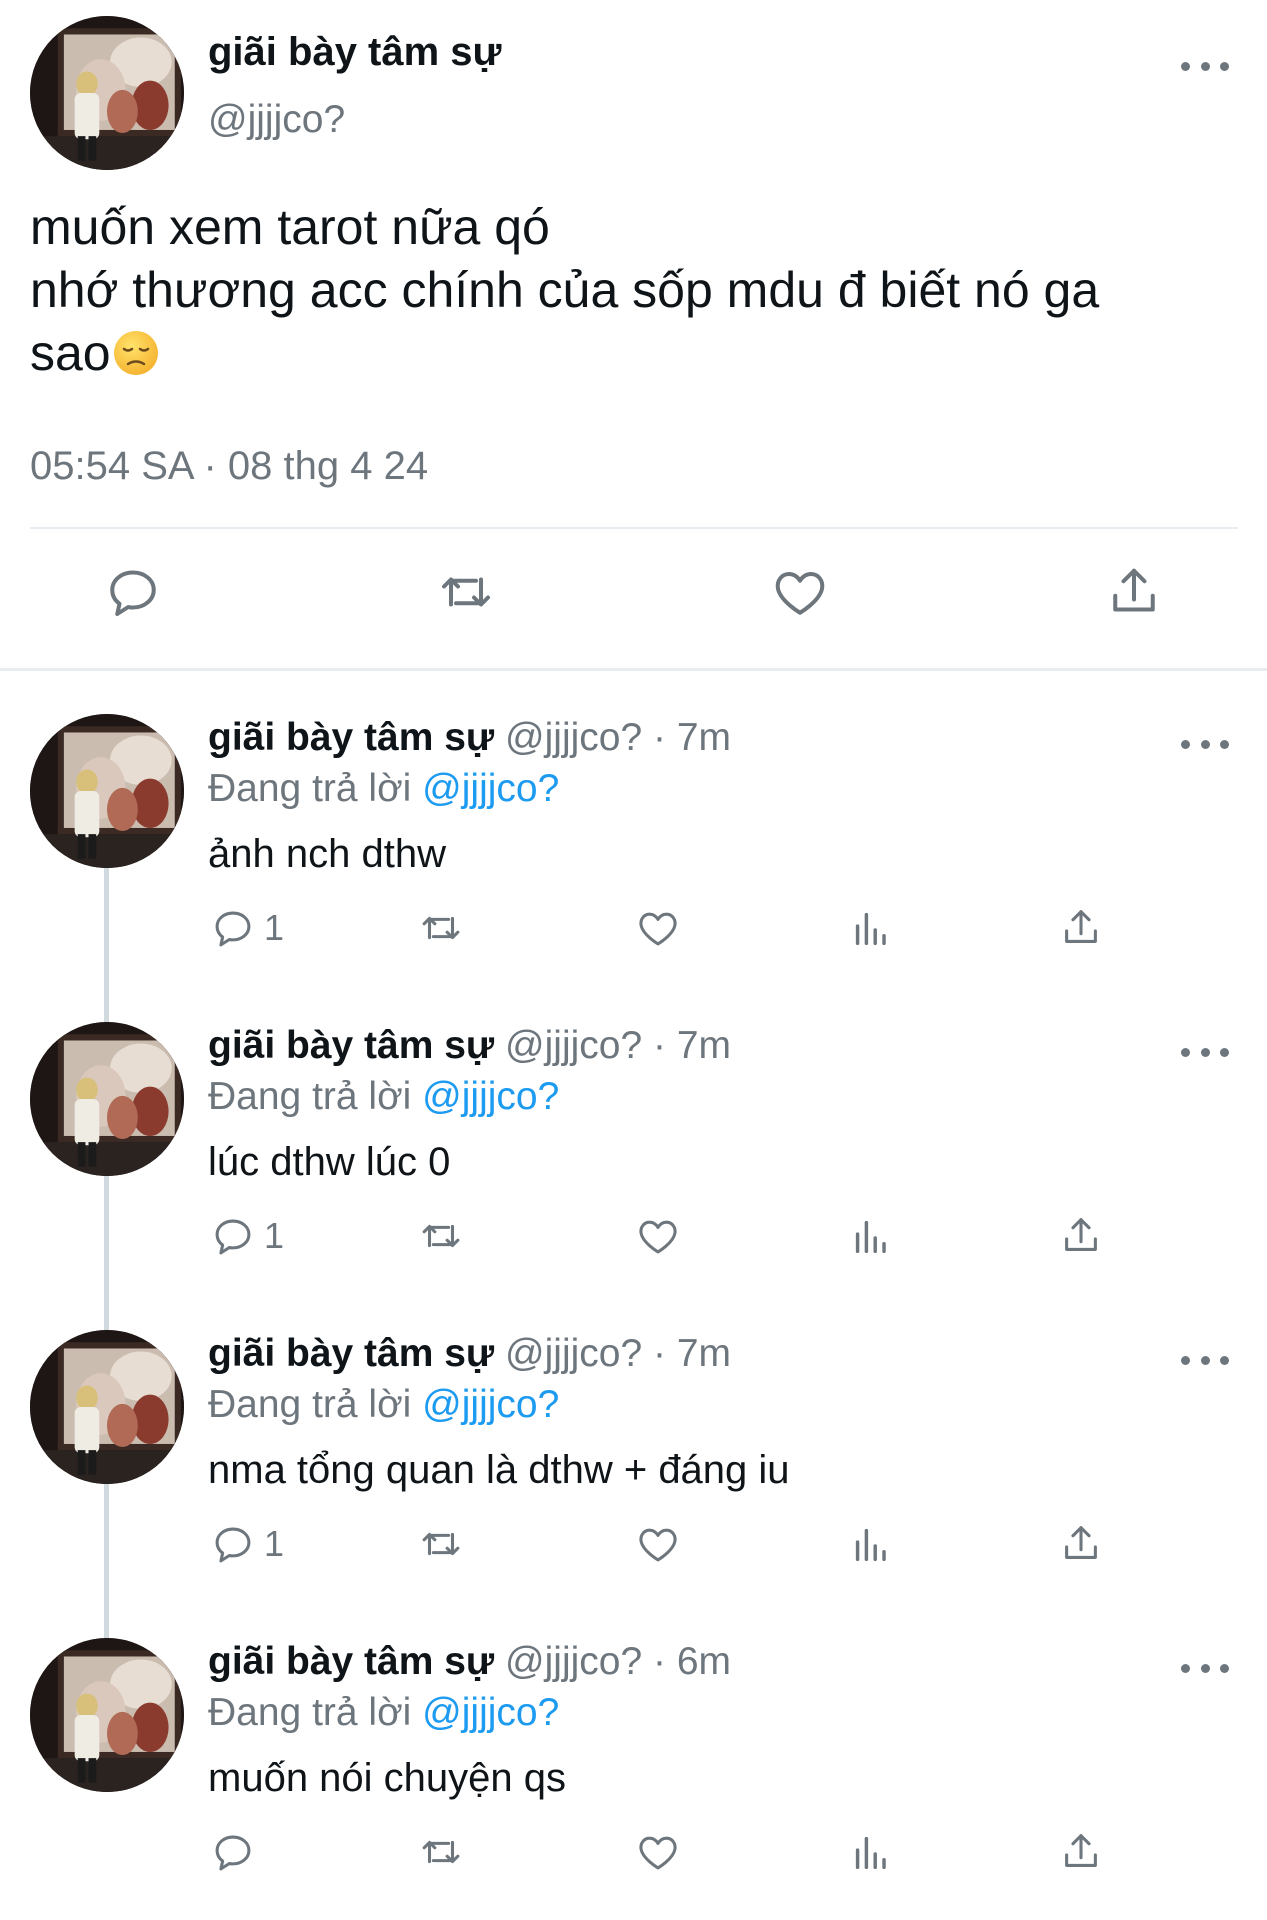 The width and height of the screenshot is (1267, 1920). I want to click on analytics-icon, so click(870, 1545).